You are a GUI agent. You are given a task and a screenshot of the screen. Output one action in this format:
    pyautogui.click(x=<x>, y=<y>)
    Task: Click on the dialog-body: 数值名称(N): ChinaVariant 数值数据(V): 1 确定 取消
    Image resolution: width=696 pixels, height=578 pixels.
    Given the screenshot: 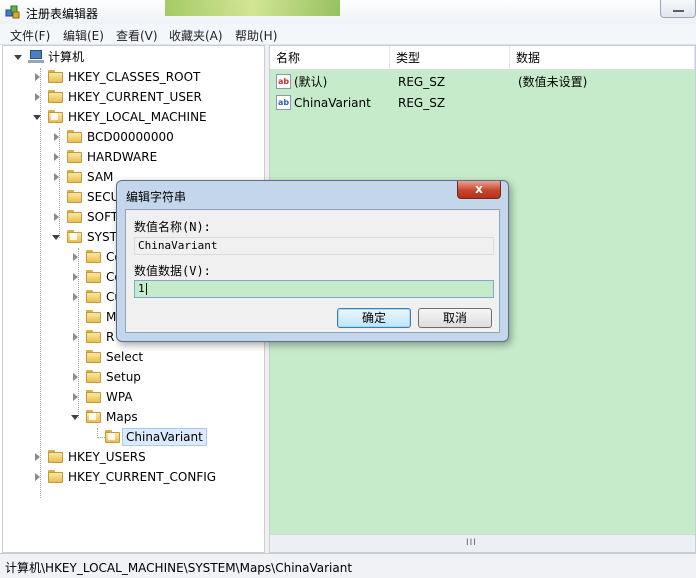 What is the action you would take?
    pyautogui.click(x=312, y=271)
    